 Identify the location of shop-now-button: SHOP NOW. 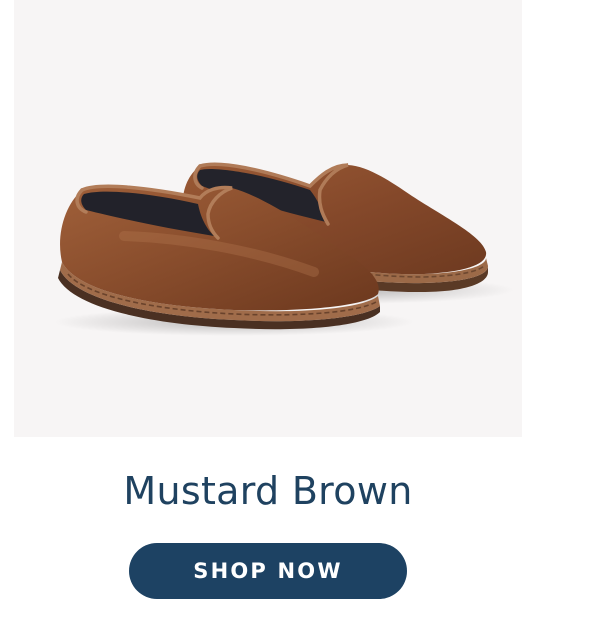
(268, 571).